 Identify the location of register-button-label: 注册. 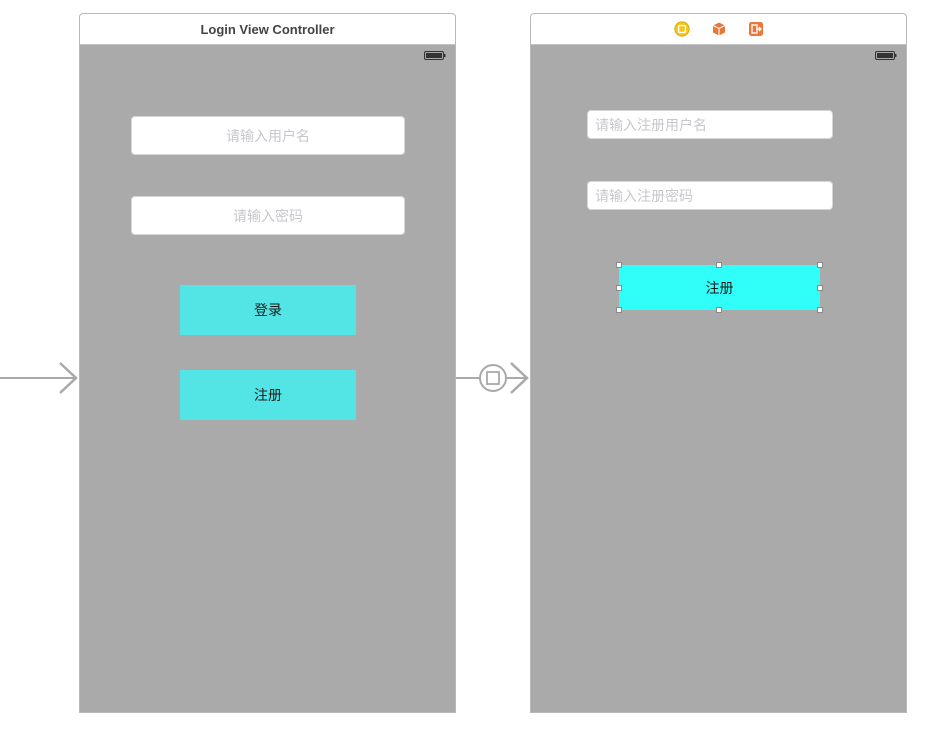
(268, 396).